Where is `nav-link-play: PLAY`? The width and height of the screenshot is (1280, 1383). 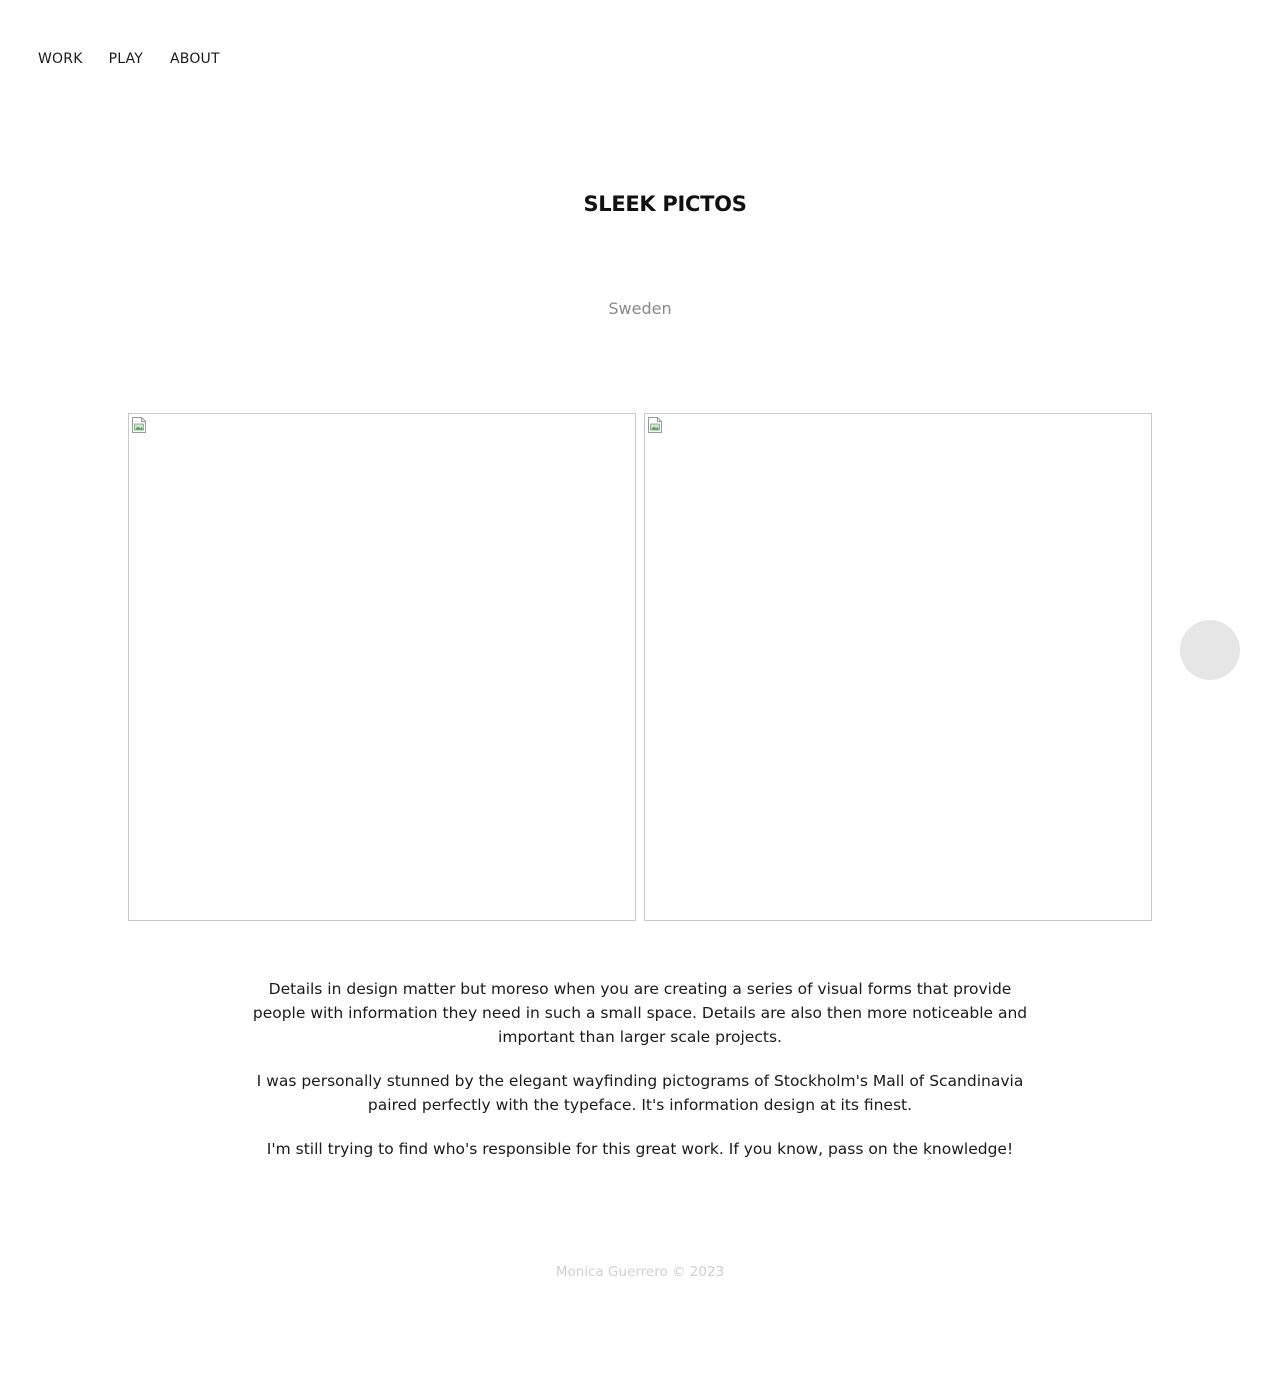 nav-link-play: PLAY is located at coordinates (126, 59).